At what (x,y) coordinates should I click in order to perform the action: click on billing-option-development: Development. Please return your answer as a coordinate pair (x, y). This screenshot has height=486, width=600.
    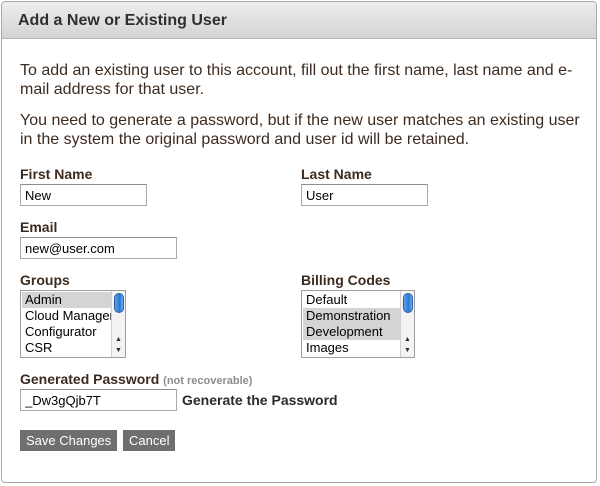
    Looking at the image, I should click on (351, 332).